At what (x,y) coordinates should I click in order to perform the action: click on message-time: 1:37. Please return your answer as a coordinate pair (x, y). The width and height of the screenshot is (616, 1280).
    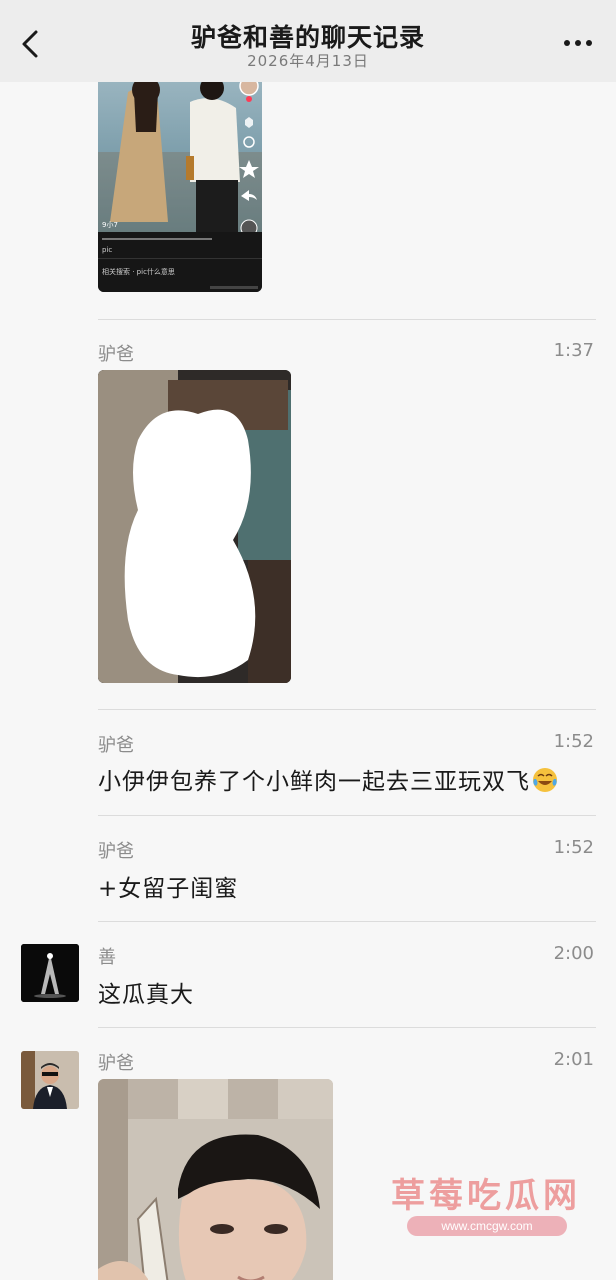
    Looking at the image, I should click on (573, 350).